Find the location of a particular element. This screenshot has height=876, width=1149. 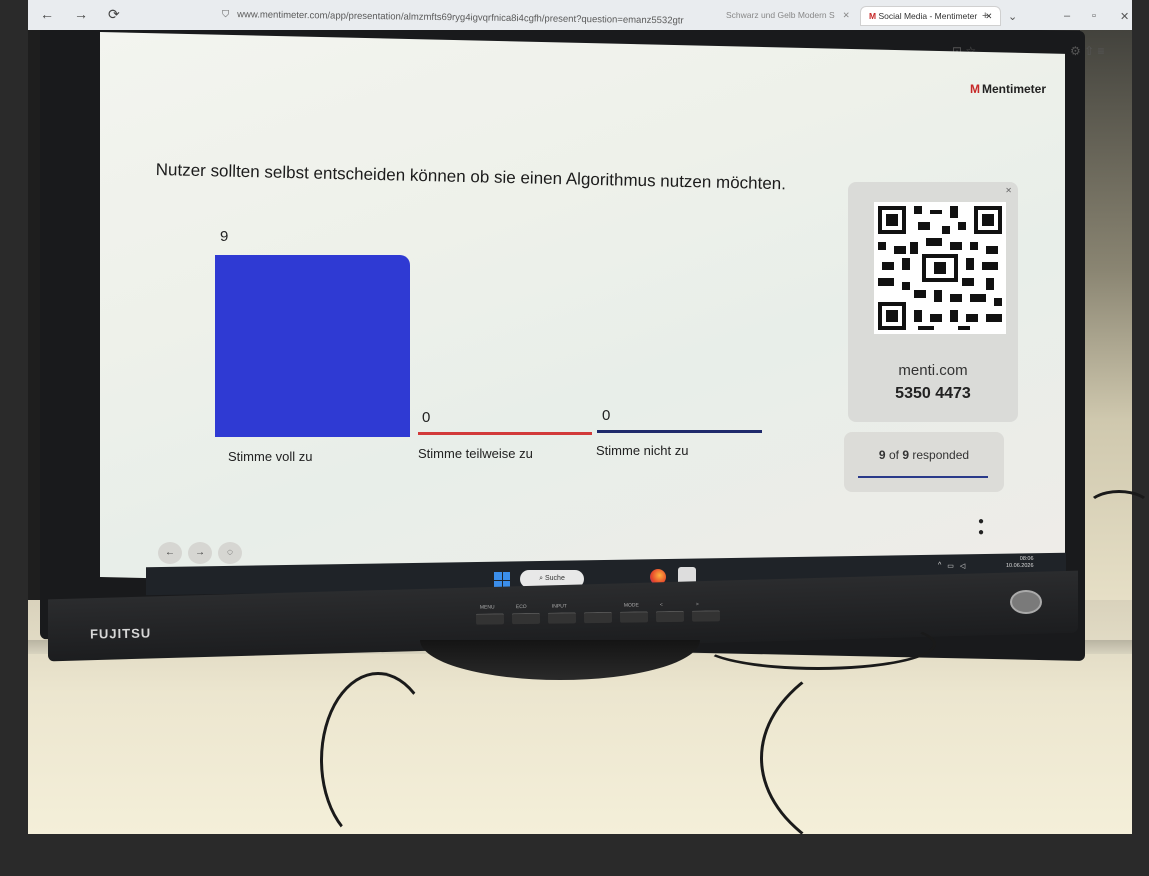

monitor-button: MENU is located at coordinates (490, 614).